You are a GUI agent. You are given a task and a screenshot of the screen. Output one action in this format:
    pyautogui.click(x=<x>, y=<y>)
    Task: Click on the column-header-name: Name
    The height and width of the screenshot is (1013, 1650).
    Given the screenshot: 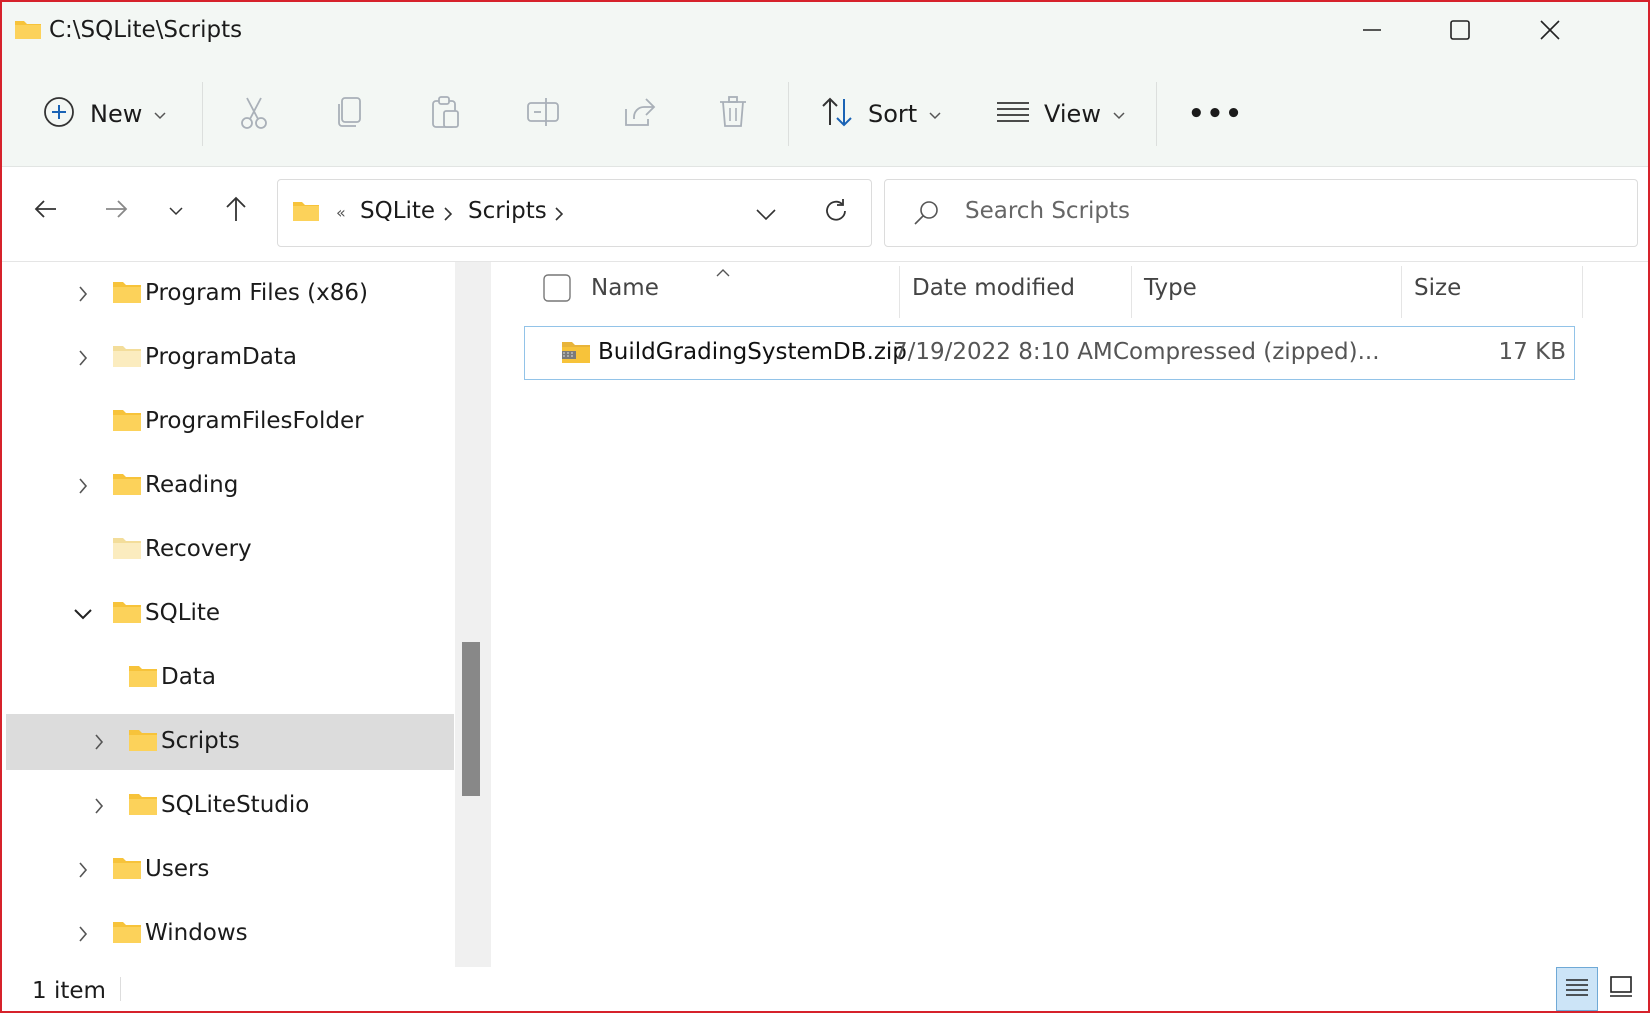 What is the action you would take?
    pyautogui.click(x=625, y=288)
    